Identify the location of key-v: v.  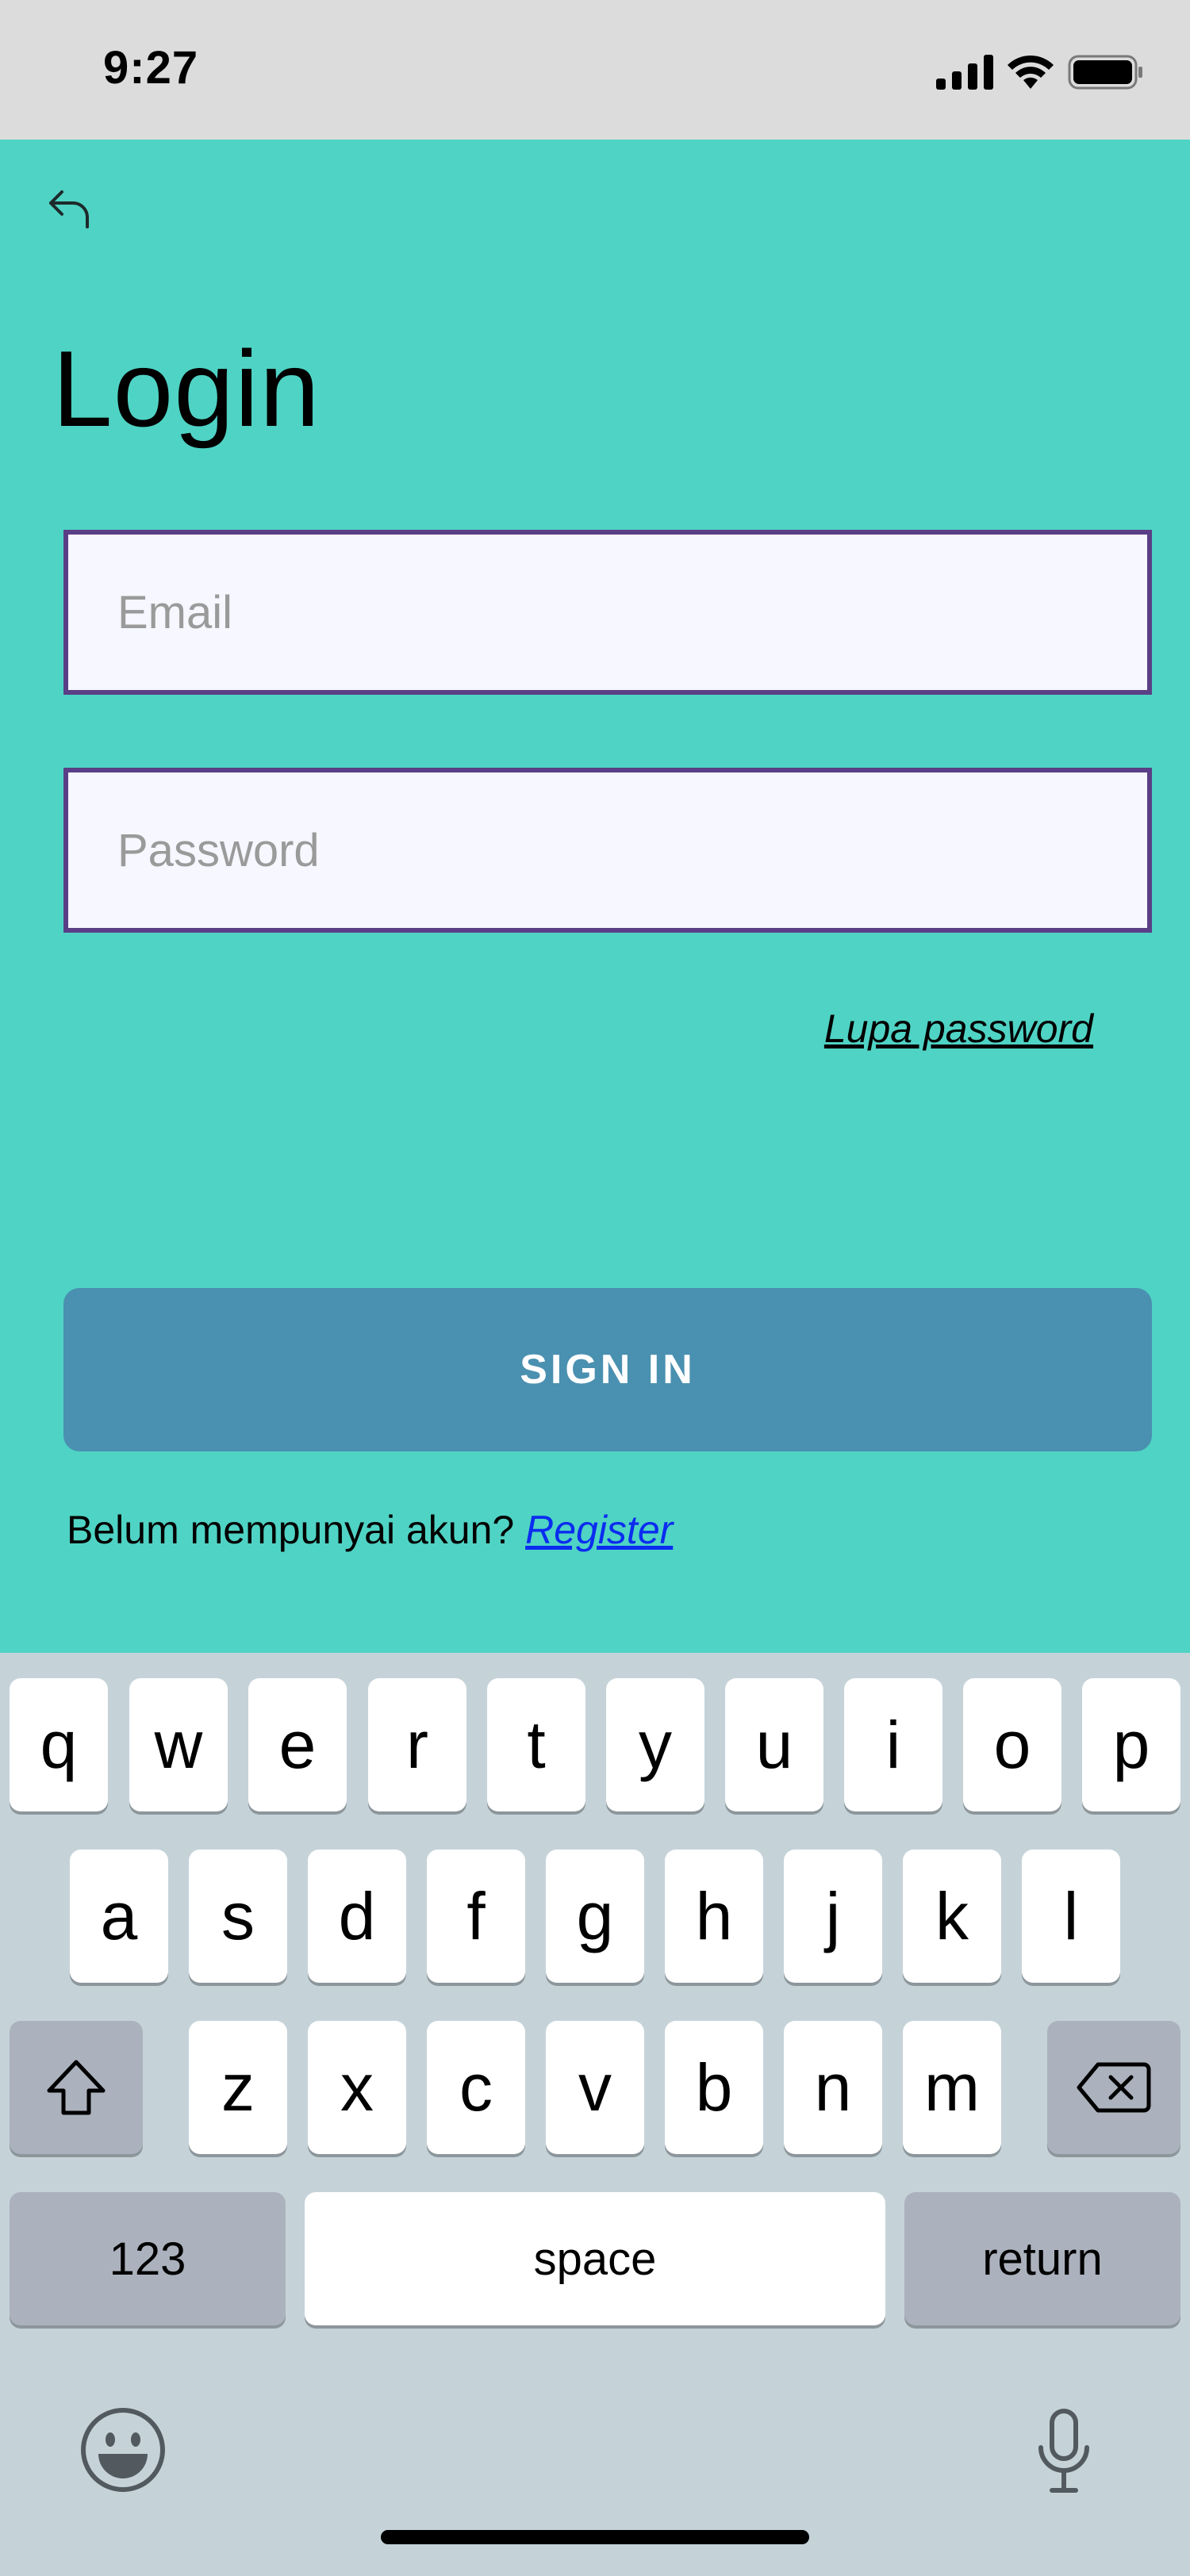
(595, 2087).